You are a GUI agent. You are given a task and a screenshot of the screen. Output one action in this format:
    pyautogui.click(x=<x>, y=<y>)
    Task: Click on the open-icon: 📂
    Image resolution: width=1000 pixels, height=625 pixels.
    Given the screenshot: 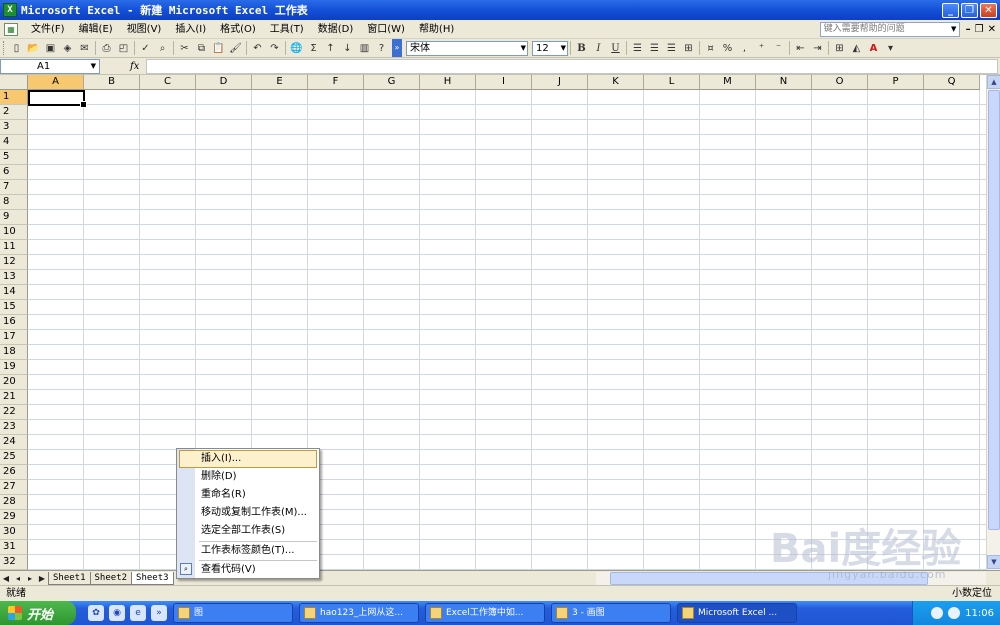 What is the action you would take?
    pyautogui.click(x=33, y=48)
    